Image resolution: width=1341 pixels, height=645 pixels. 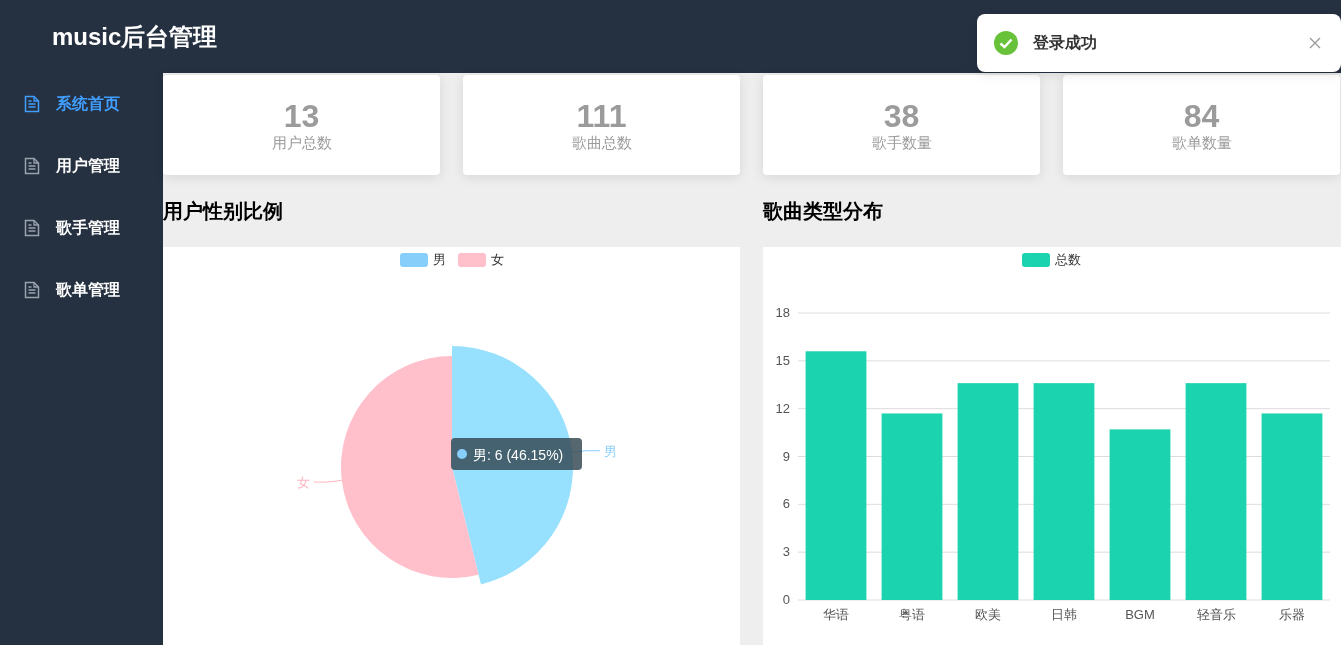 I want to click on stat-value: 13, so click(x=301, y=115).